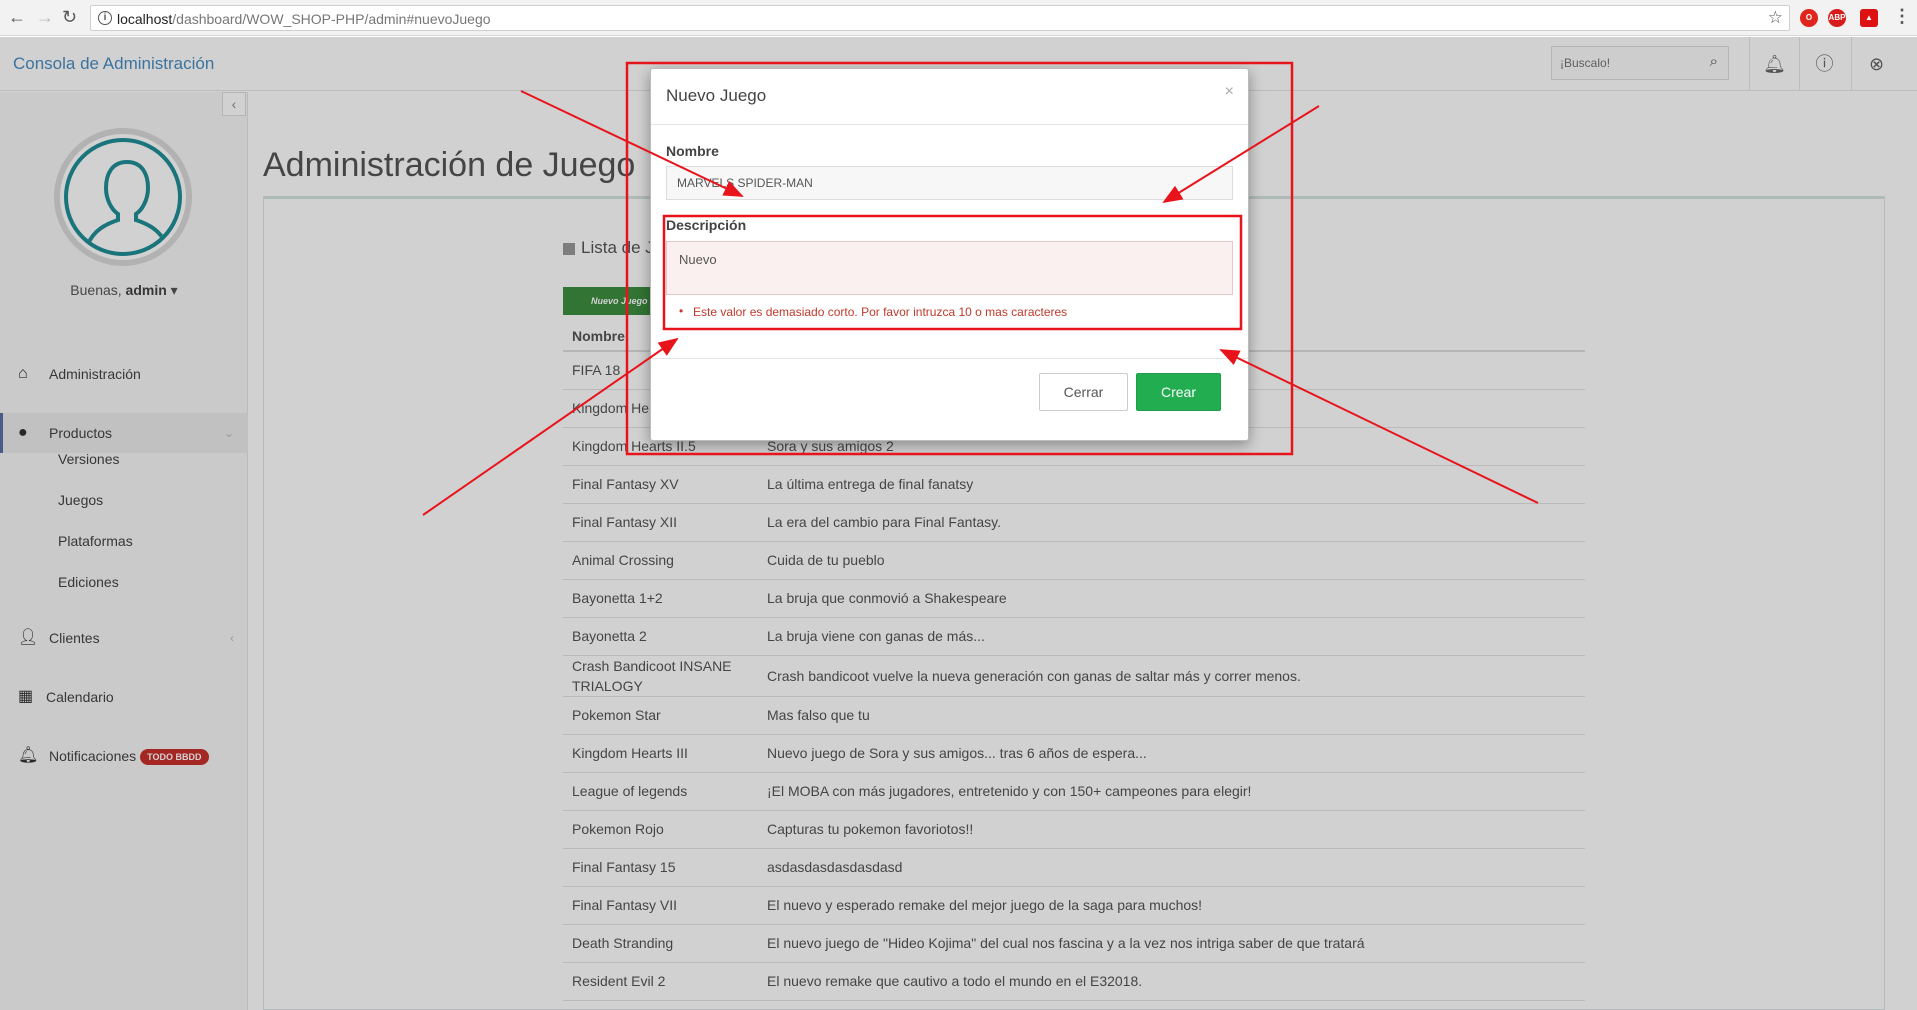 Image resolution: width=1917 pixels, height=1010 pixels. What do you see at coordinates (1083, 392) in the screenshot?
I see `cerrar-button: Cerrar` at bounding box center [1083, 392].